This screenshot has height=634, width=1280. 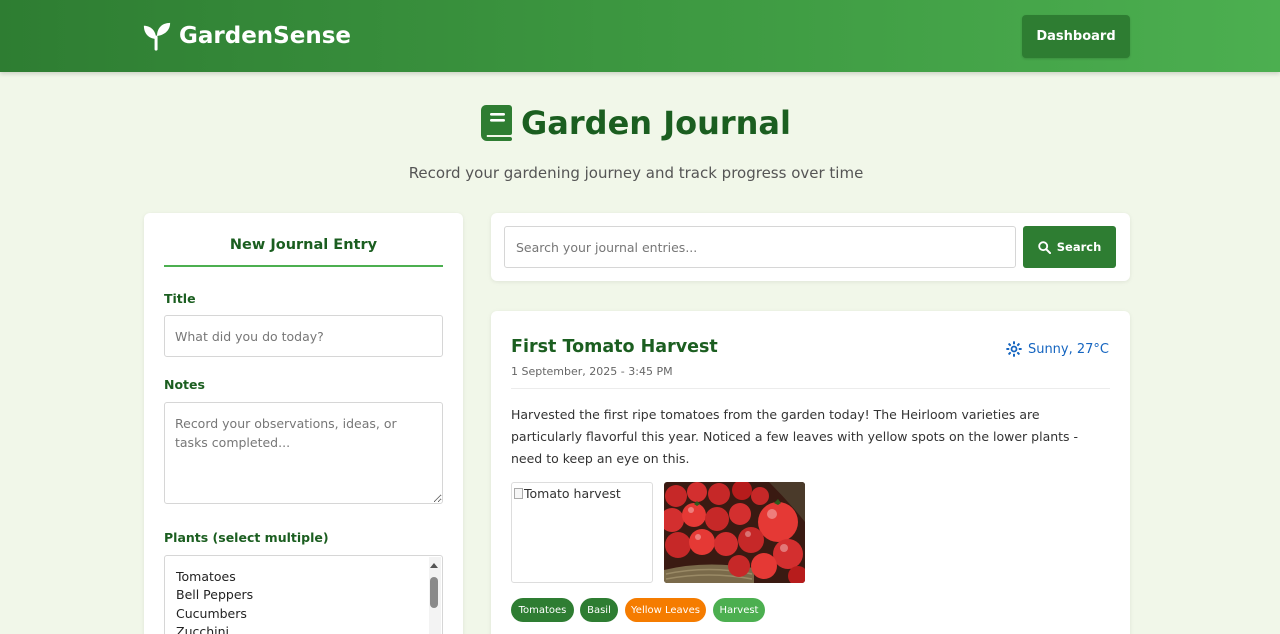 I want to click on tag-chip: Tomatoes, so click(x=542, y=610).